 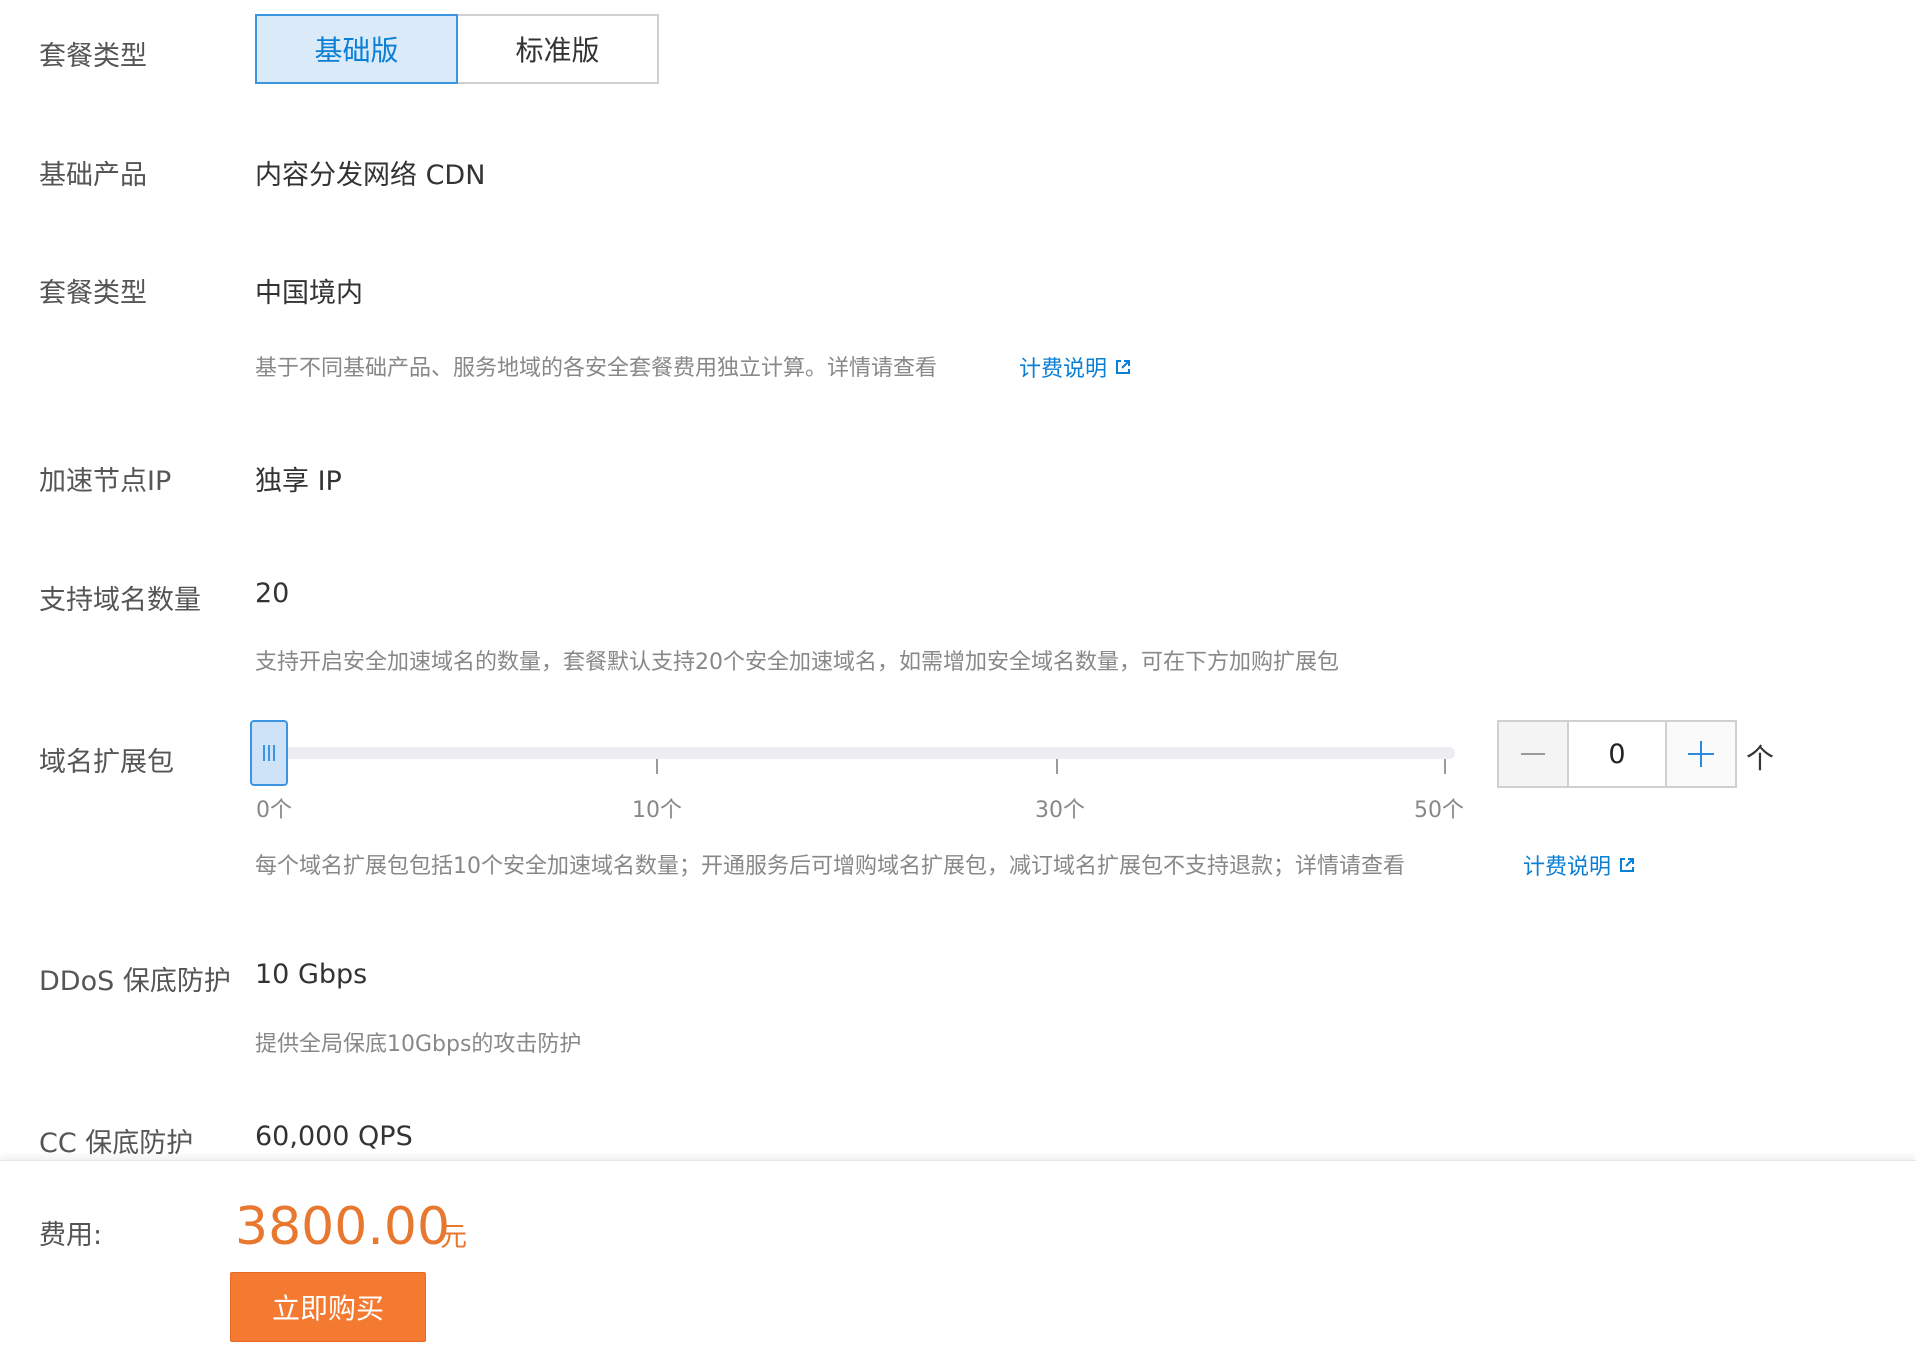 I want to click on cc-label: CC 保底防护, so click(x=116, y=1143).